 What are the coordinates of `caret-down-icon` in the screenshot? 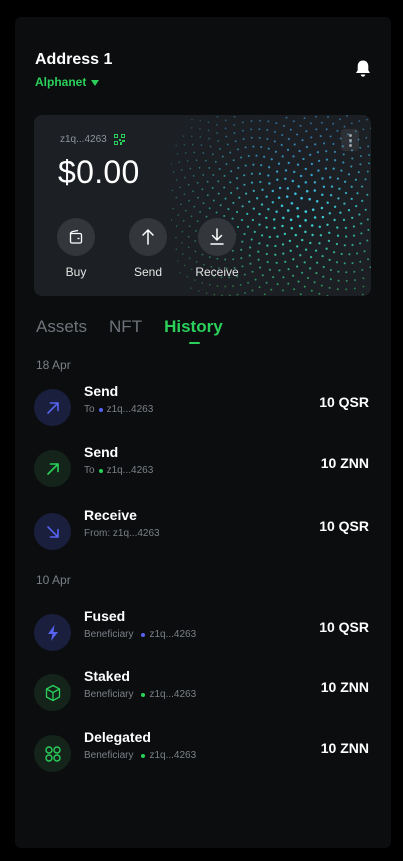 It's located at (95, 83).